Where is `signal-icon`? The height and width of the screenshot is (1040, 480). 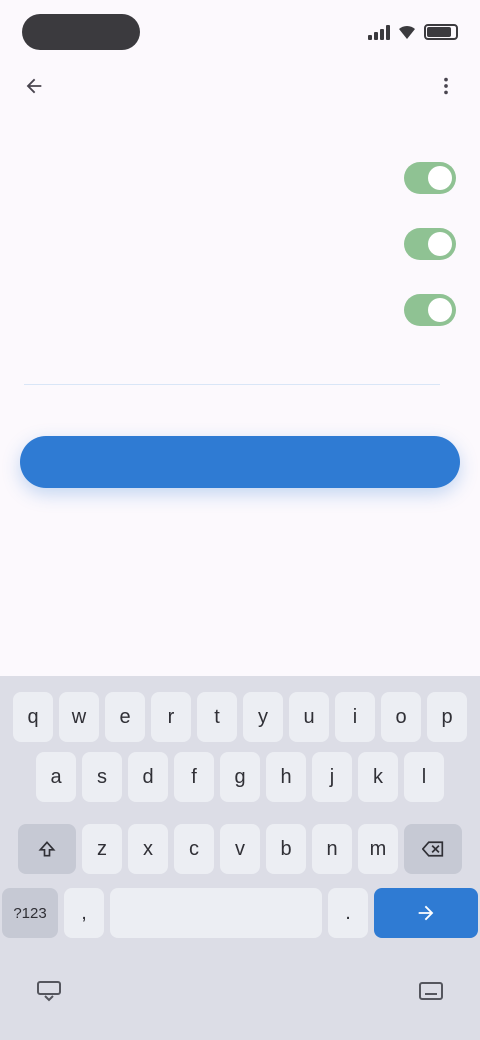
signal-icon is located at coordinates (379, 32).